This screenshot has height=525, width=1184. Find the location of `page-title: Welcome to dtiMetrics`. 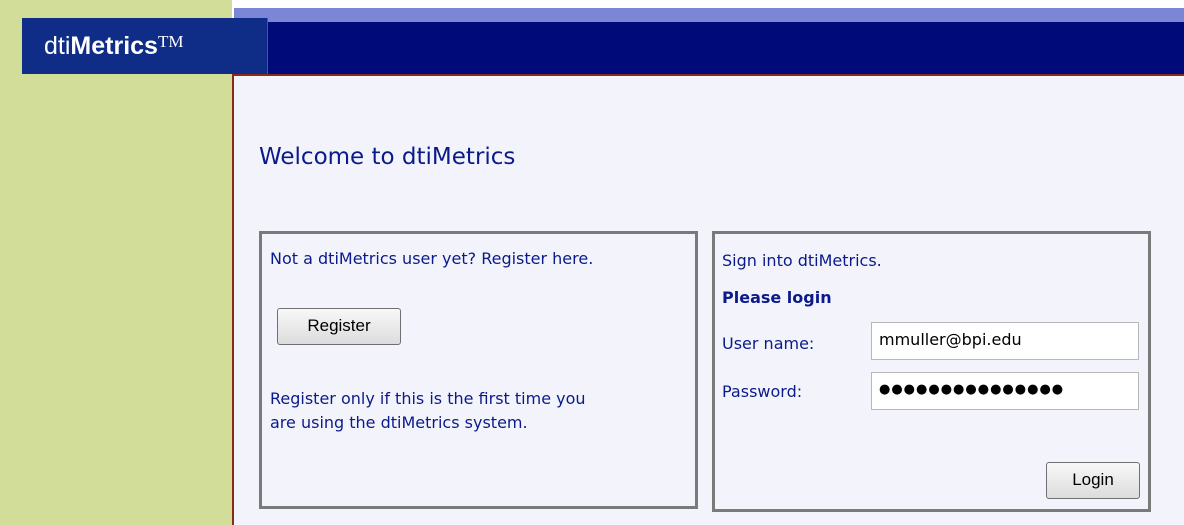

page-title: Welcome to dtiMetrics is located at coordinates (387, 157).